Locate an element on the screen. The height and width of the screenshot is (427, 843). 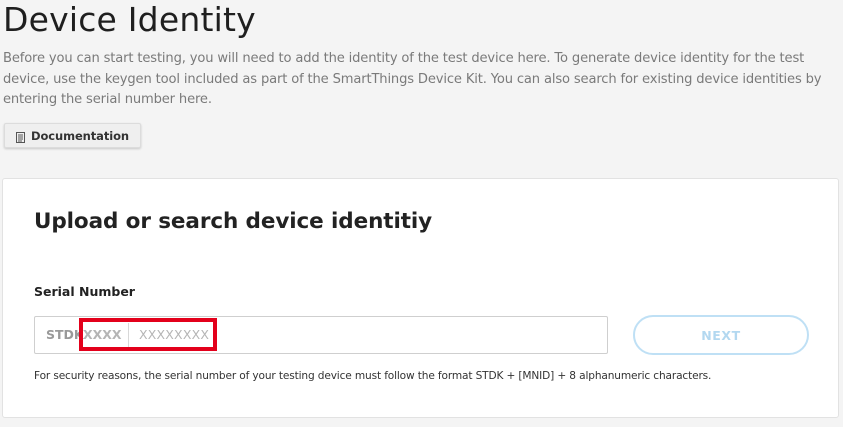
mnid-input: XXXX is located at coordinates (102, 335).